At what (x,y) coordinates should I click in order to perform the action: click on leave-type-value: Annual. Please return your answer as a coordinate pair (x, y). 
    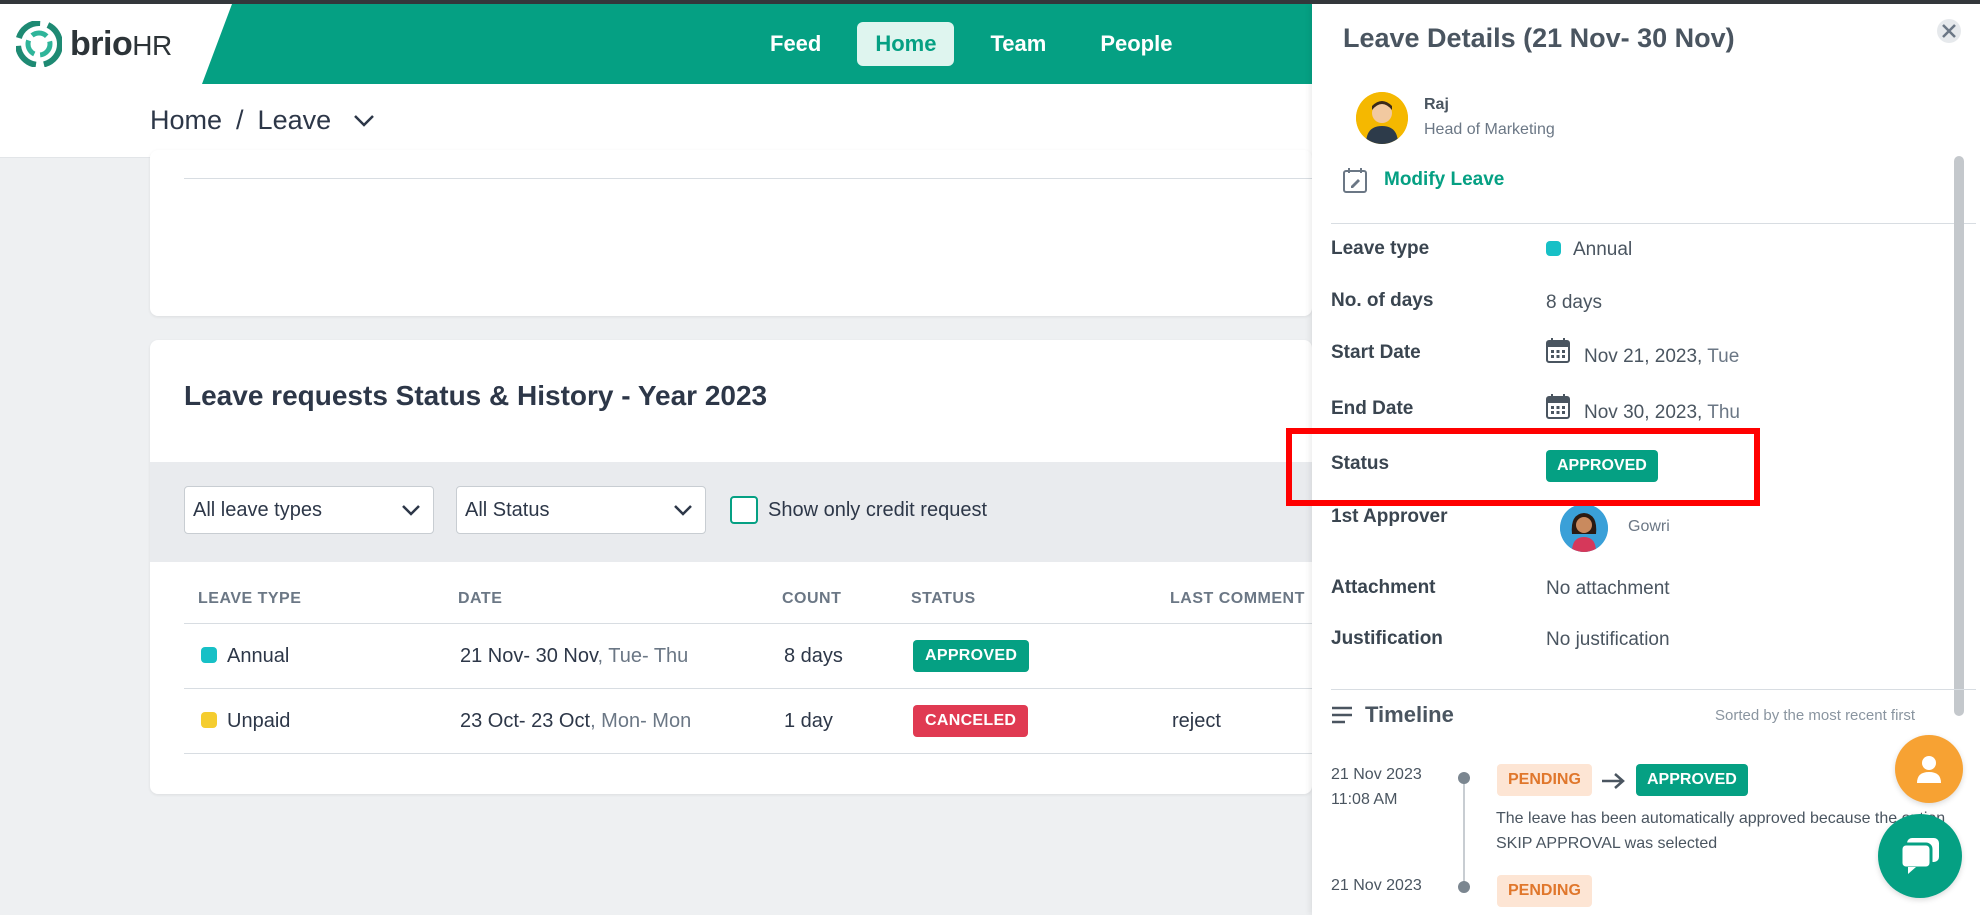
    Looking at the image, I should click on (1589, 250).